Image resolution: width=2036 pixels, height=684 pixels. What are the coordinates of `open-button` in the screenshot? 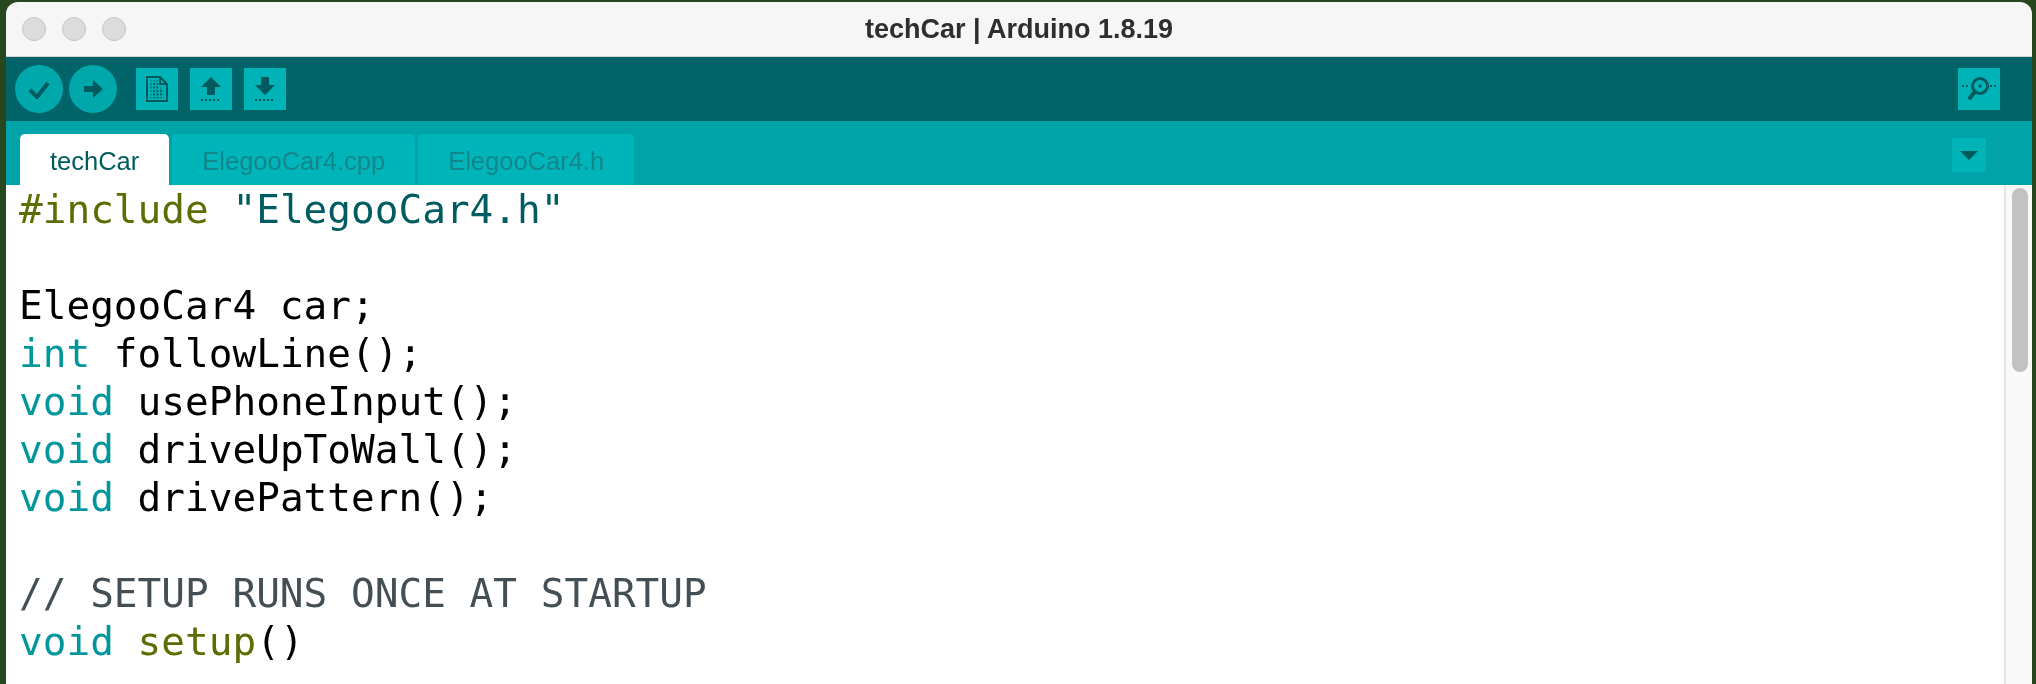 It's located at (211, 89).